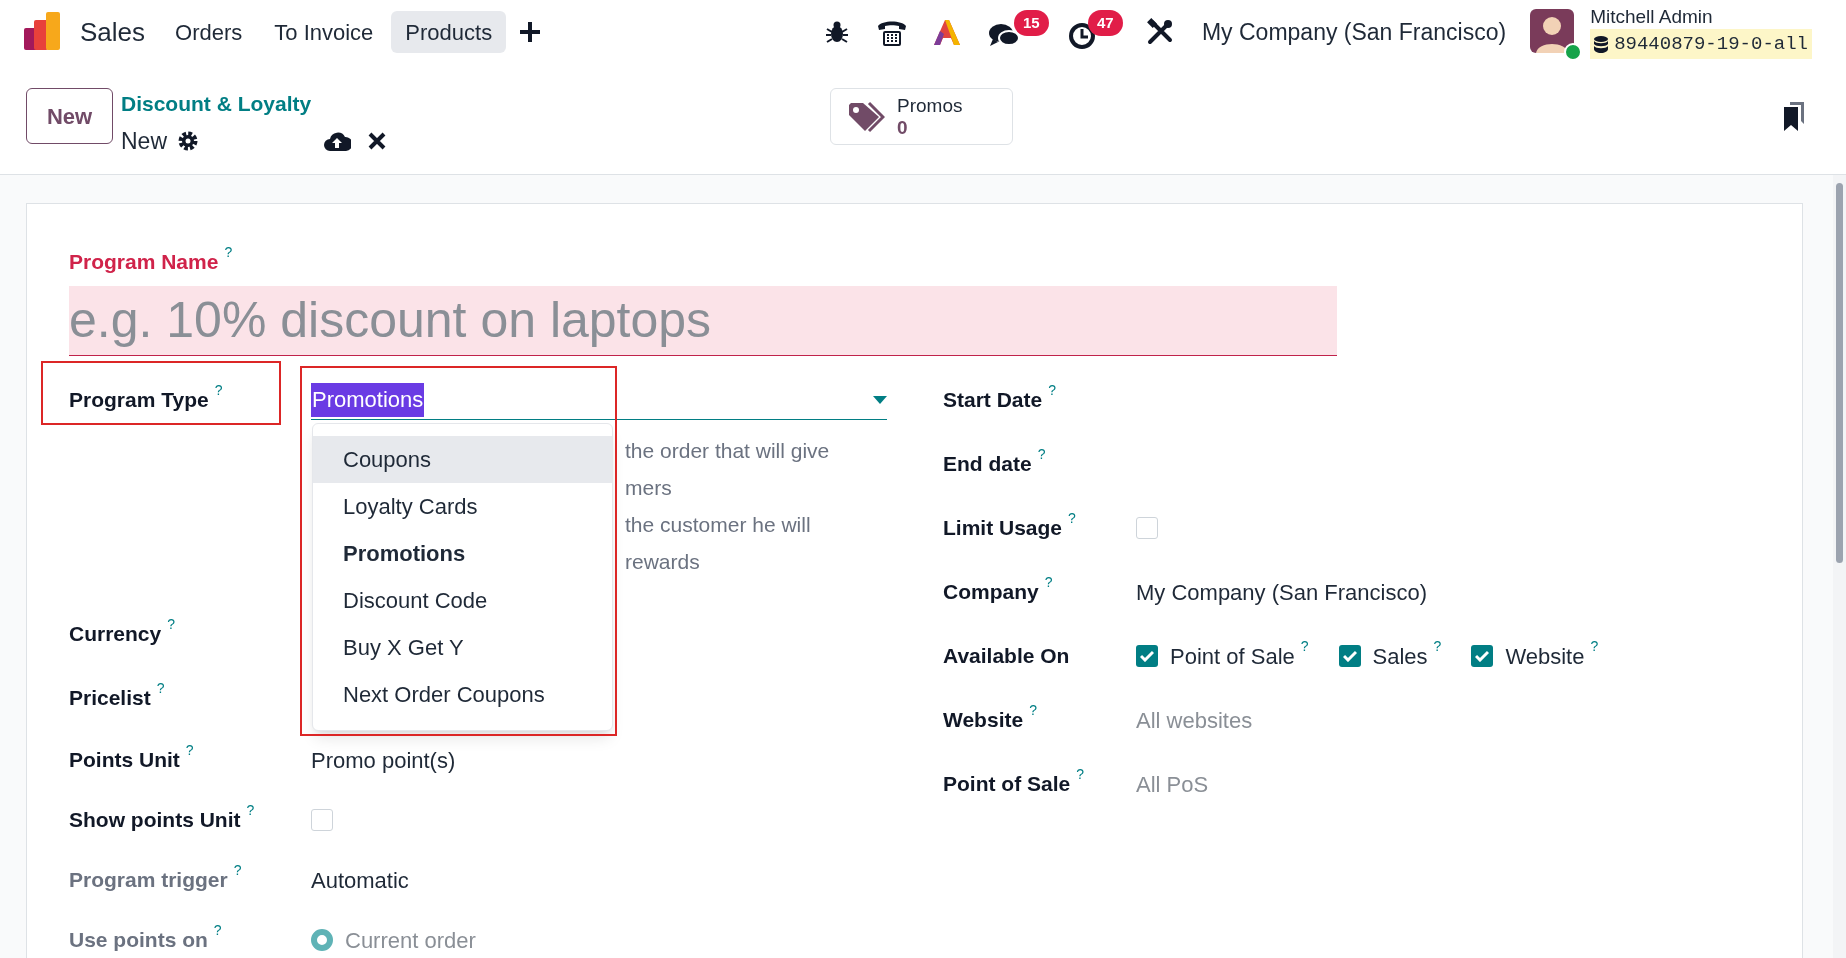  What do you see at coordinates (1194, 720) in the screenshot?
I see `field-placeholder: All websites` at bounding box center [1194, 720].